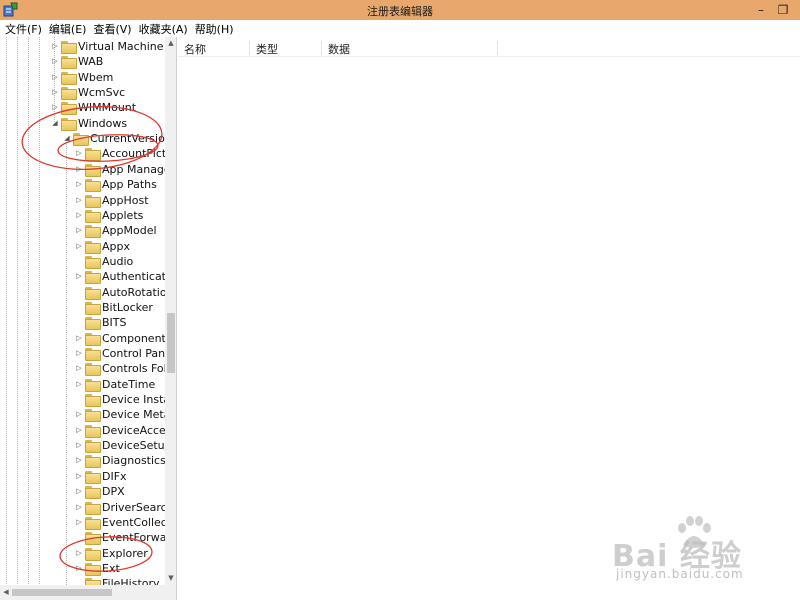 The height and width of the screenshot is (600, 800). What do you see at coordinates (125, 553) in the screenshot?
I see `tree-node-label: Explorer` at bounding box center [125, 553].